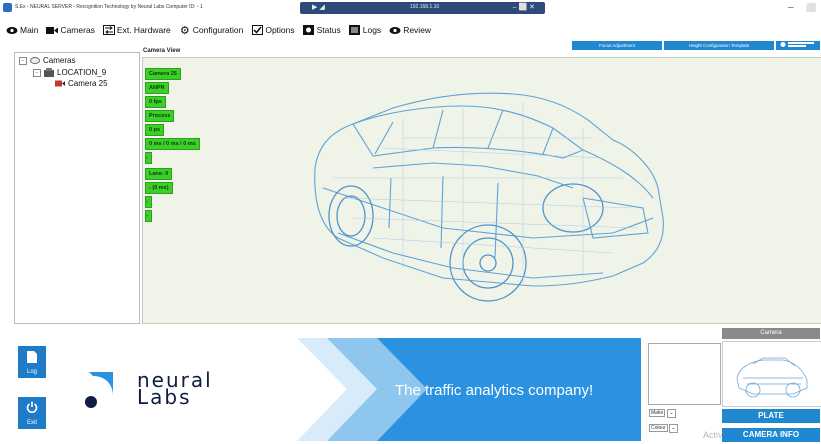  I want to click on colour-dropdown: ⌄, so click(673, 428).